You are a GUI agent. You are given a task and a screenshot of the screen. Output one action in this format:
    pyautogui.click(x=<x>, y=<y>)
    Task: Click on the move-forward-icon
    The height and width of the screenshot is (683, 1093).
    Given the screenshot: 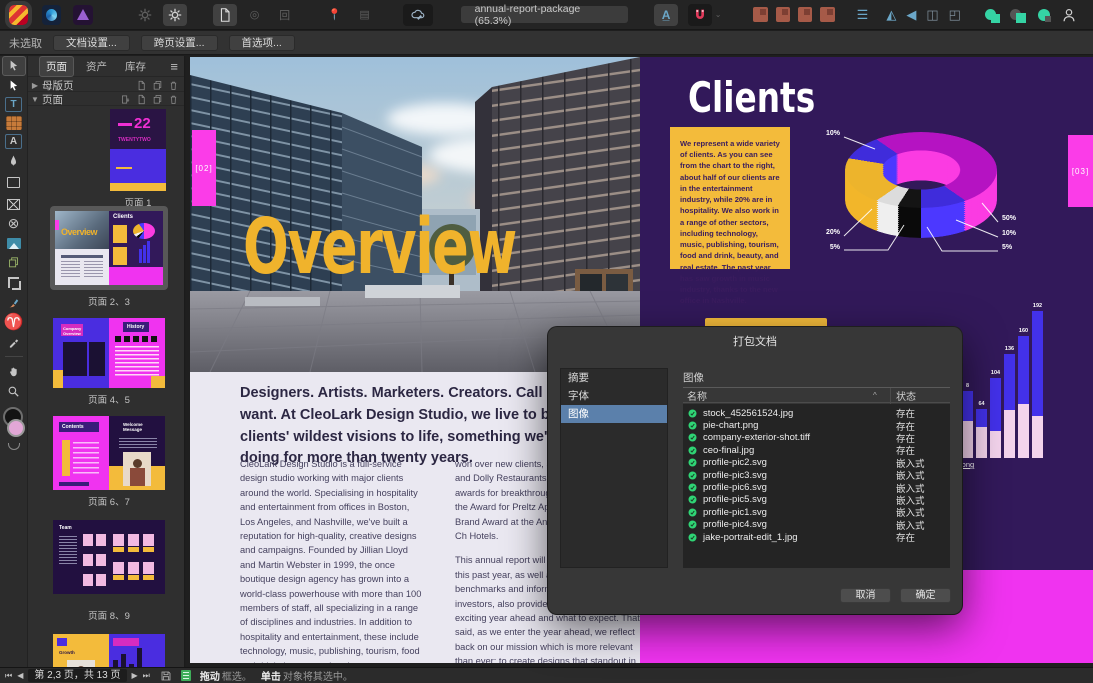 What is the action you would take?
    pyautogui.click(x=782, y=14)
    